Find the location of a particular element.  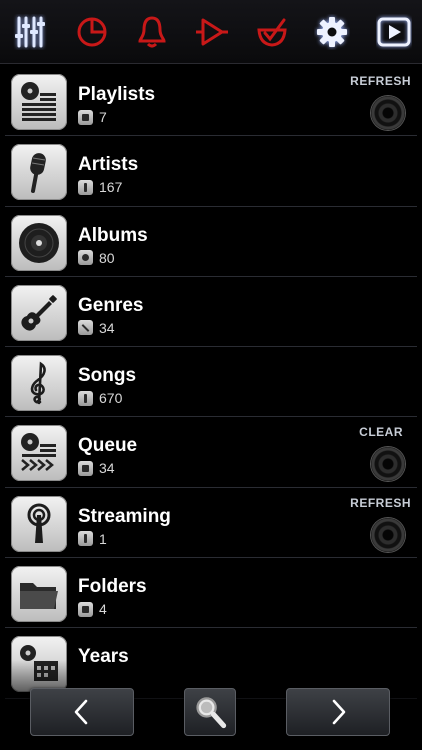

list-item-folders: Folders 4 is located at coordinates (211, 593).